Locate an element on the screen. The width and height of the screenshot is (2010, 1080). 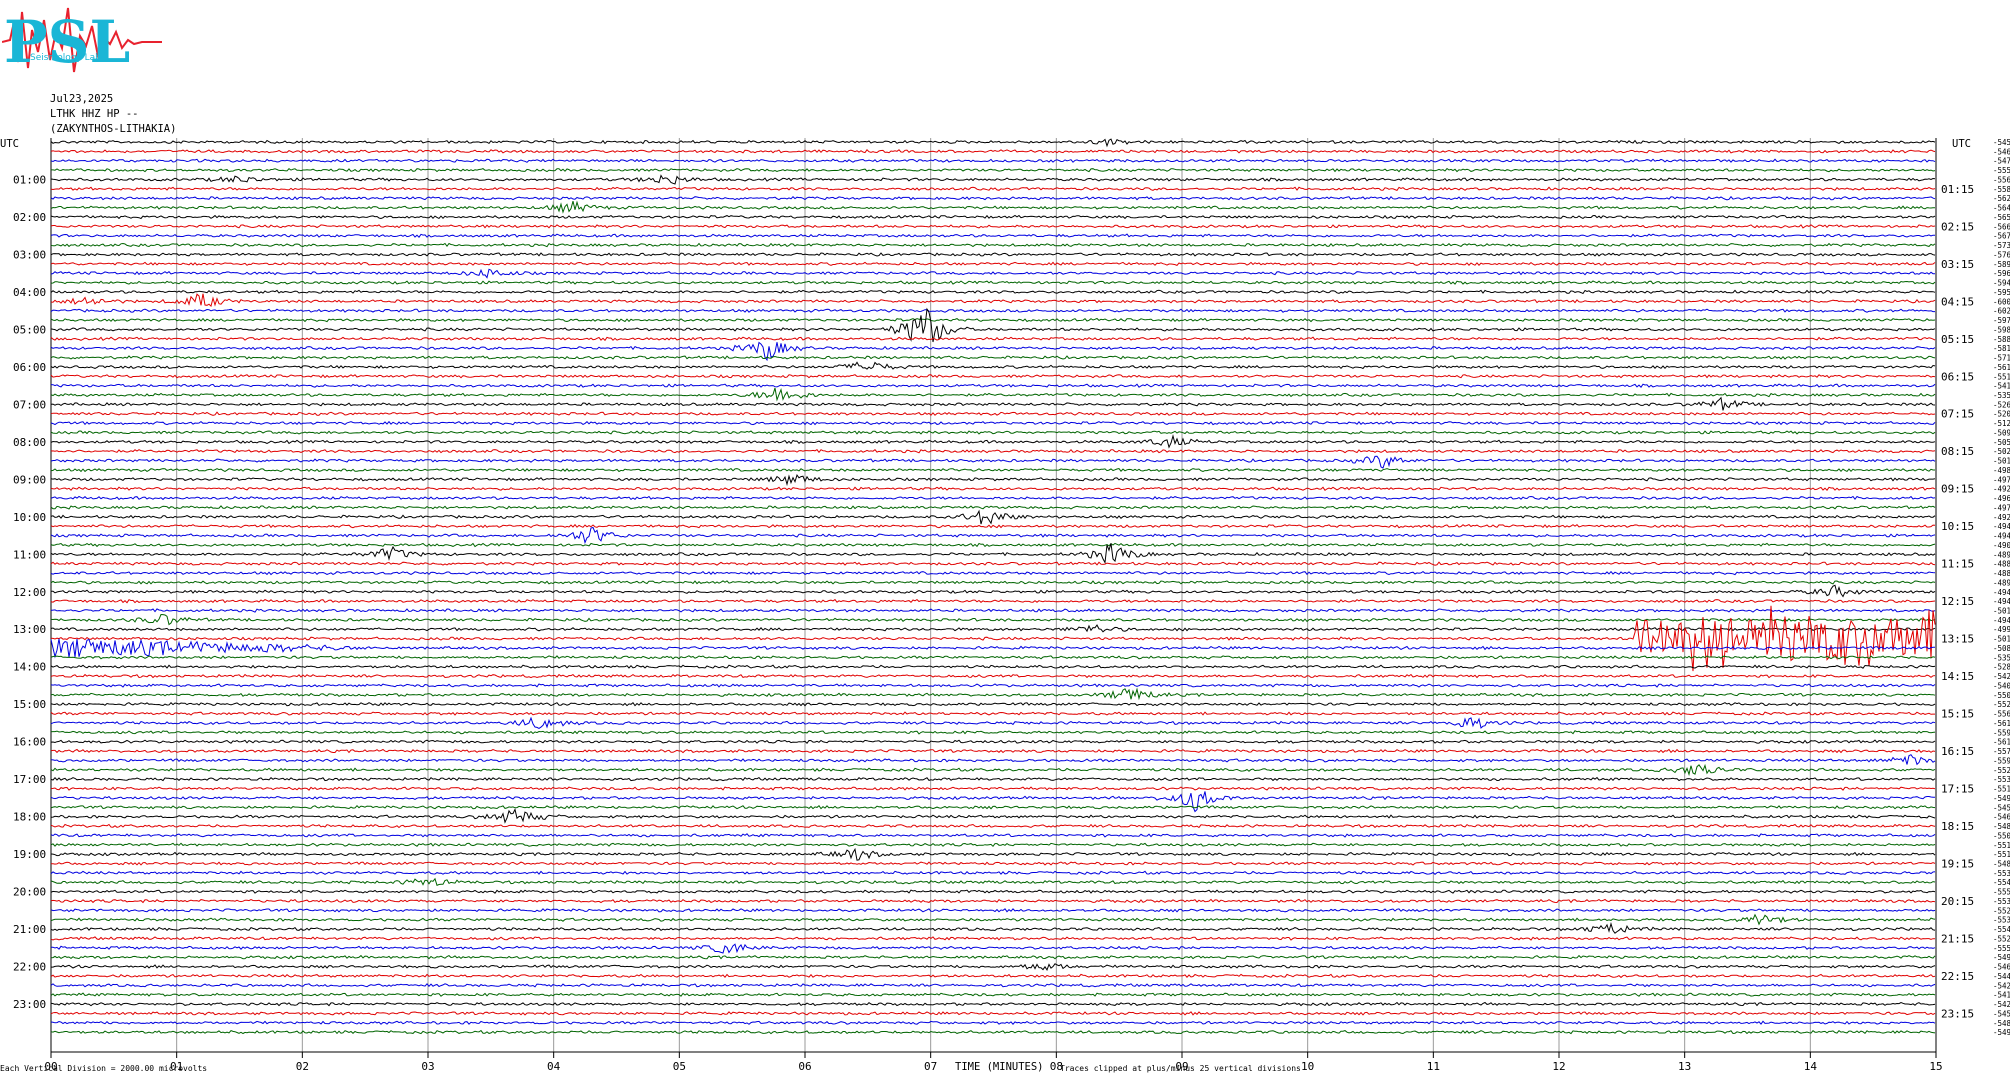
trace-offset-label: -4884 is located at coordinates (2001, 573).